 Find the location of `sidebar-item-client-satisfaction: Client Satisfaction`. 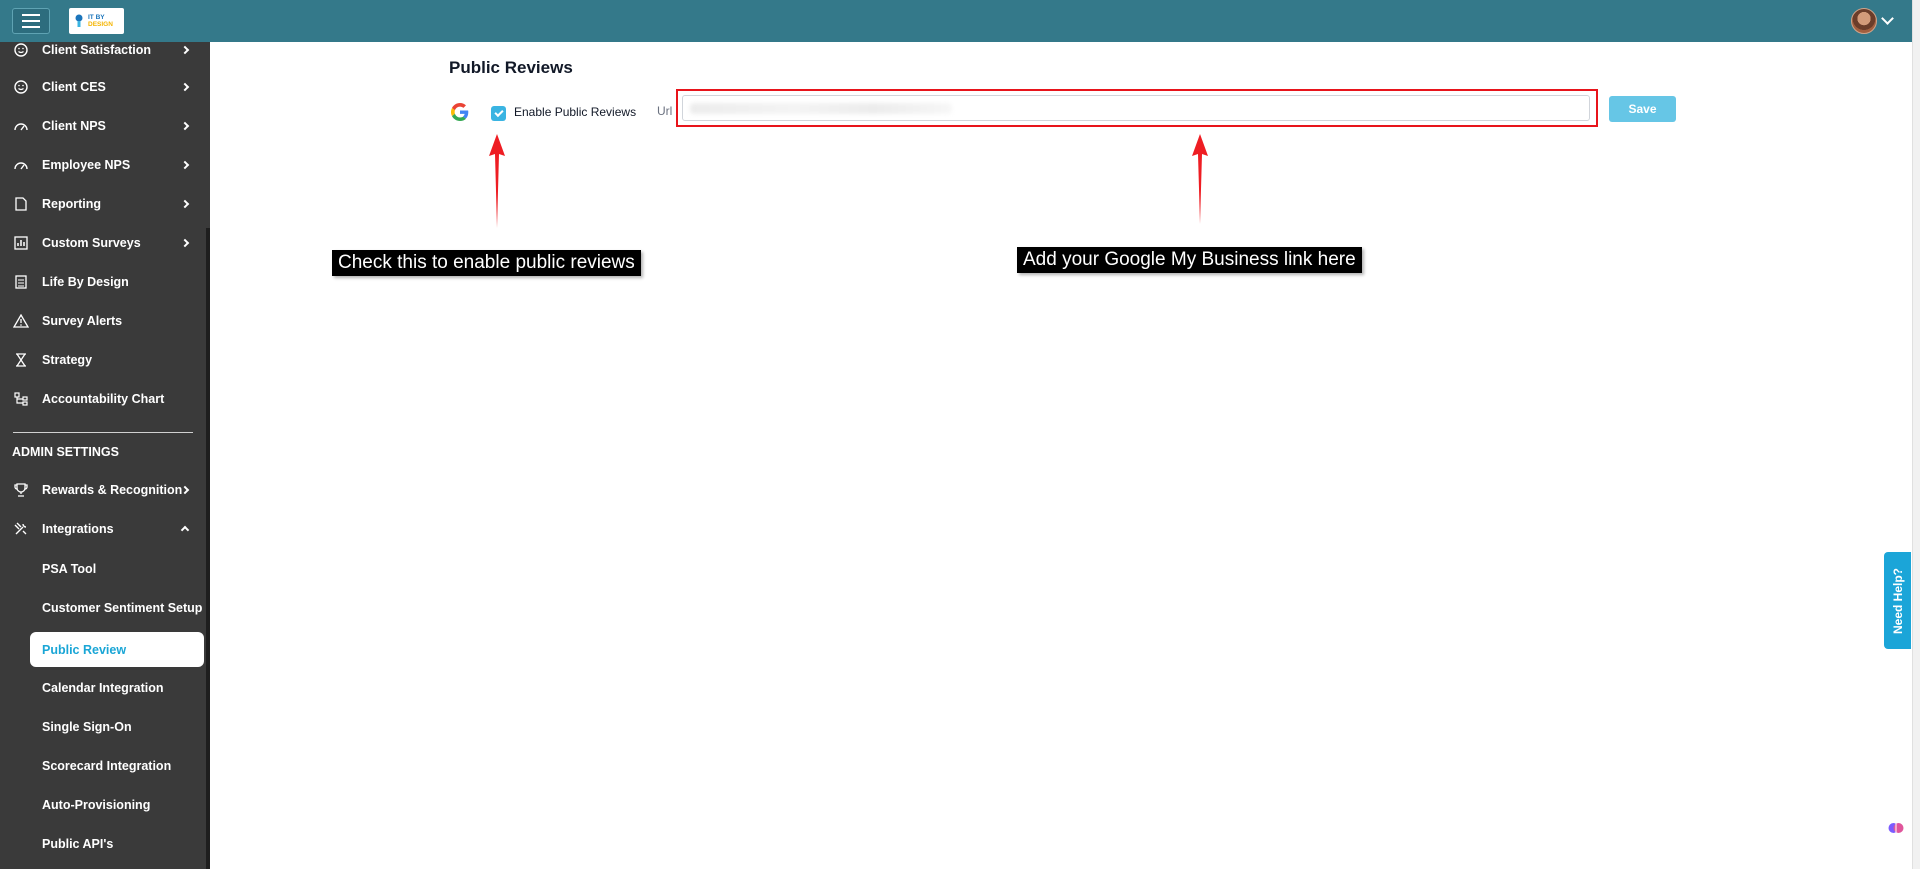

sidebar-item-client-satisfaction: Client Satisfaction is located at coordinates (103, 53).